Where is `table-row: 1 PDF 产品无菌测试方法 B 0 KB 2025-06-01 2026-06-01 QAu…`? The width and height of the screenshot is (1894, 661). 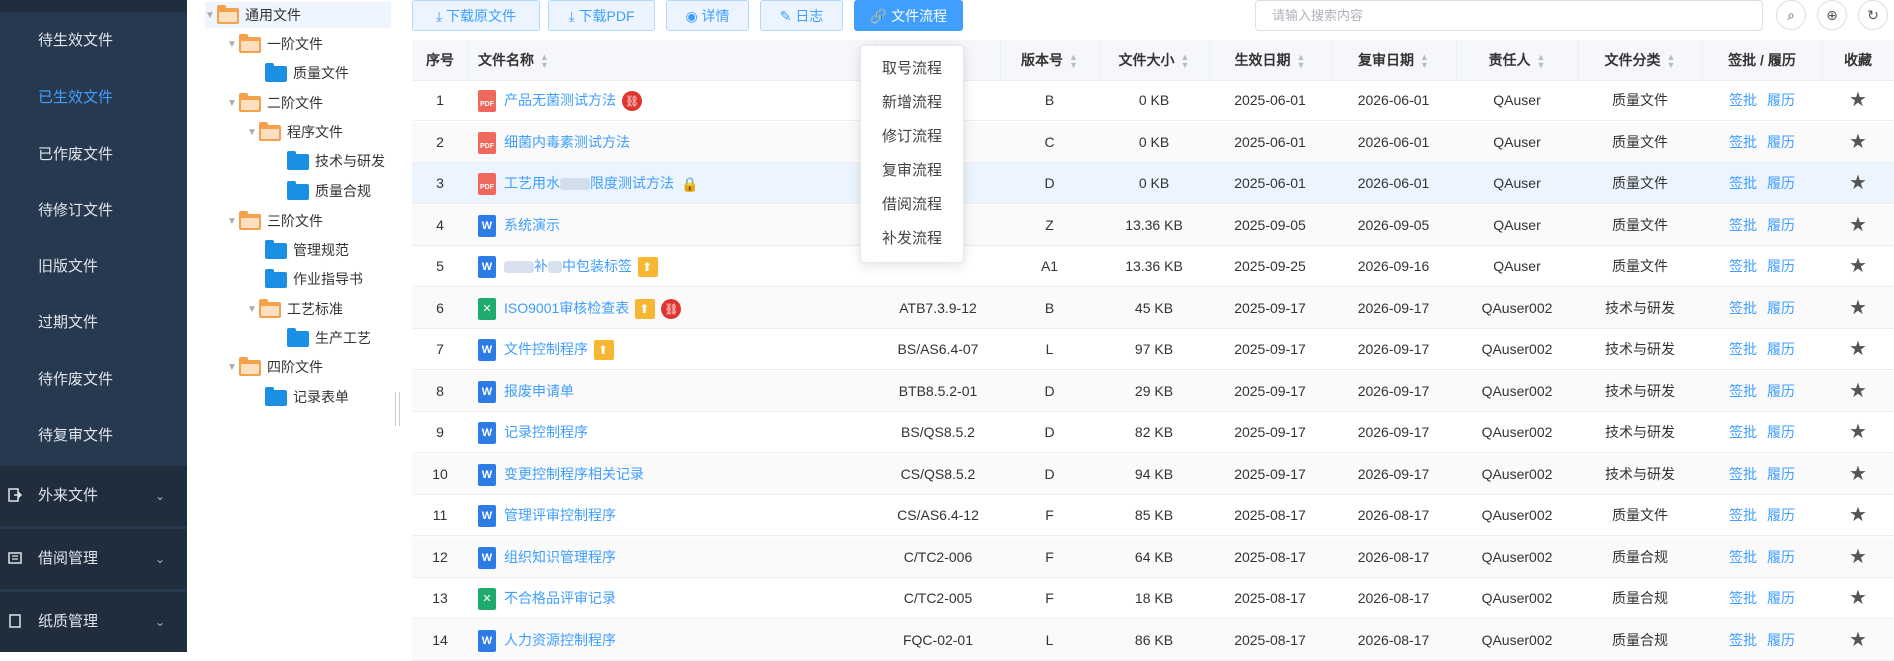 table-row: 1 PDF 产品无菌测试方法 B 0 KB 2025-06-01 2026-06-01 QAu… is located at coordinates (1153, 100).